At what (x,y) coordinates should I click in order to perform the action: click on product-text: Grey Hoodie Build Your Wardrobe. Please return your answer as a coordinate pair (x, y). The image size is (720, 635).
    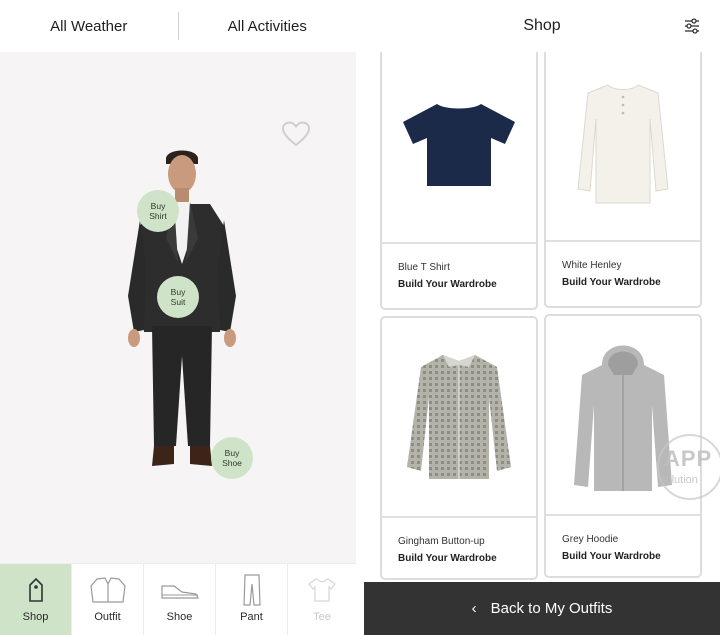
    Looking at the image, I should click on (611, 548).